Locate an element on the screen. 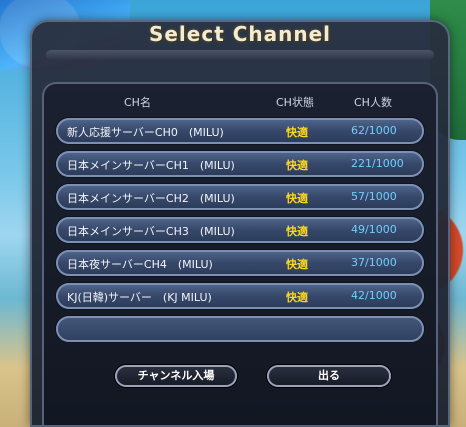 The image size is (466, 427). channel-row-ch3: 日本メインサーバーCH3 (MILU) 快適 49/1000 is located at coordinates (240, 230).